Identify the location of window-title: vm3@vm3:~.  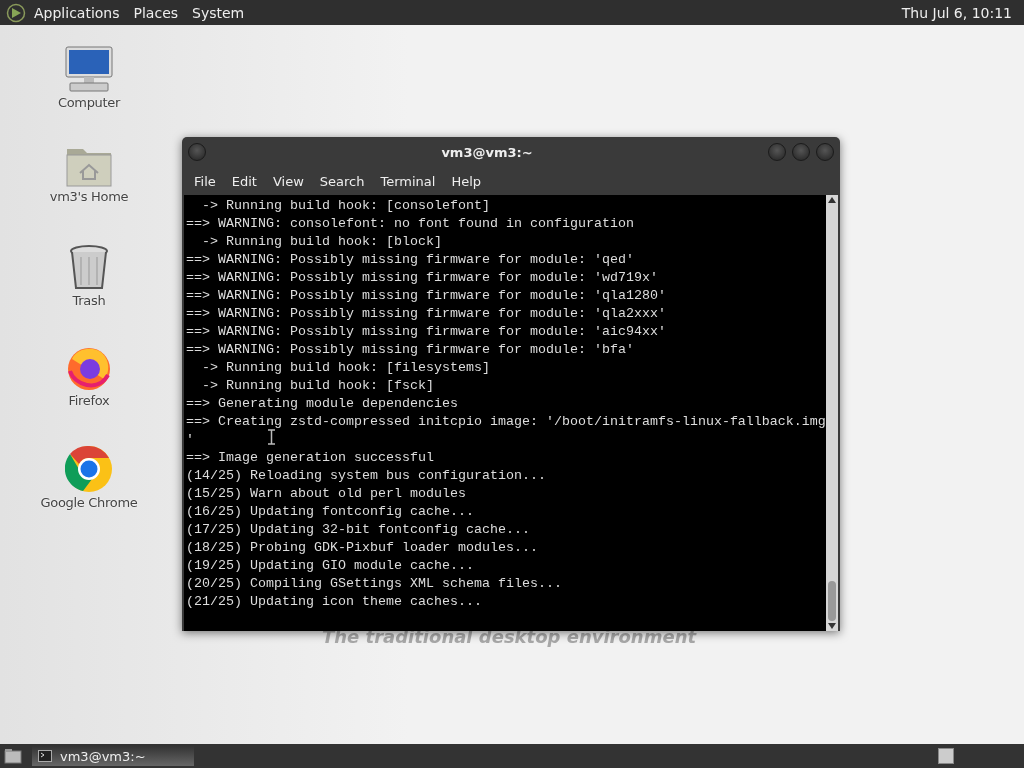
(487, 152).